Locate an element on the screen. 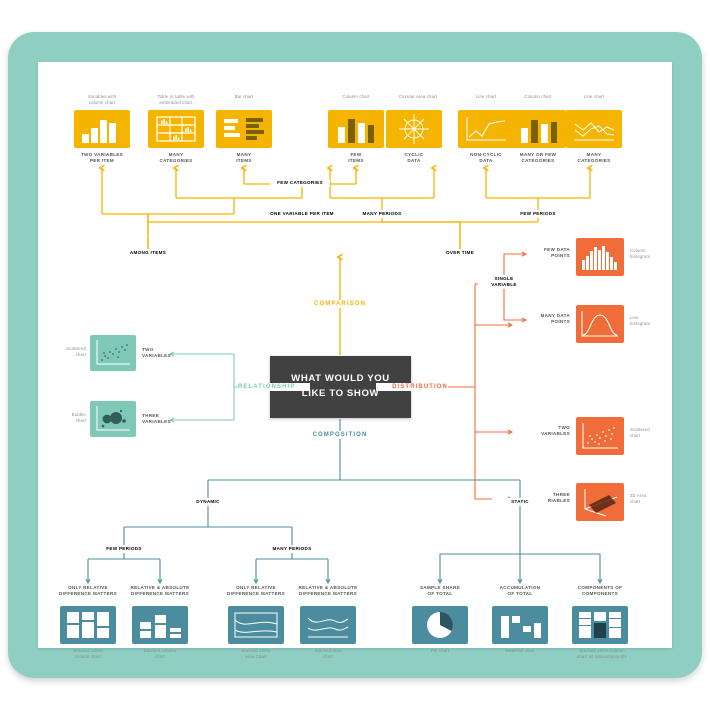 The width and height of the screenshot is (710, 710). option-comparison-2: MANY ITEMS is located at coordinates (244, 158).